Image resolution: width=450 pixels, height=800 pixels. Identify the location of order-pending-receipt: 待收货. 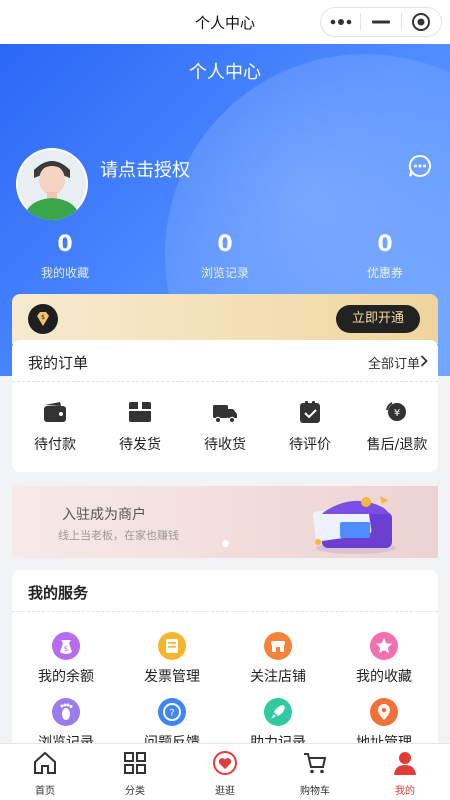
(225, 427).